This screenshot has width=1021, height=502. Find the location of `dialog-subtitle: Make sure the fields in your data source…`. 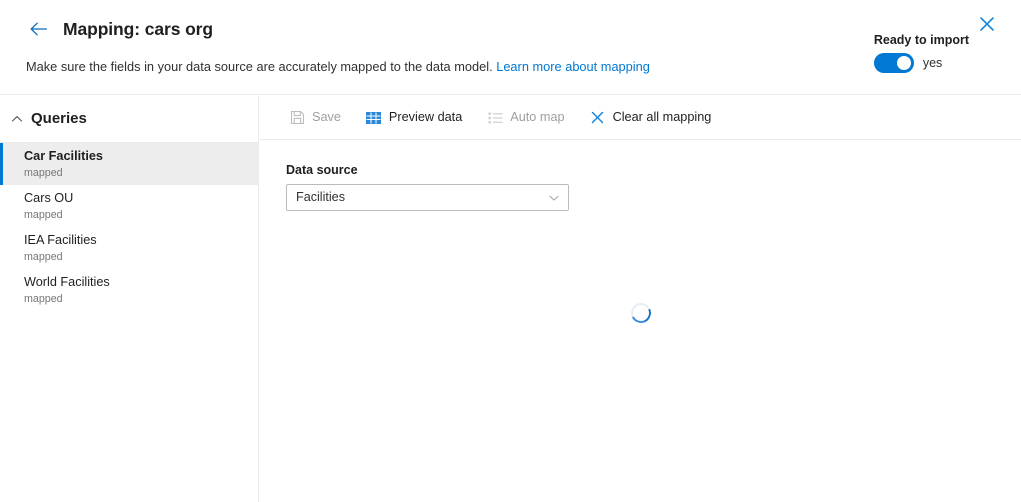

dialog-subtitle: Make sure the fields in your data source… is located at coordinates (338, 67).